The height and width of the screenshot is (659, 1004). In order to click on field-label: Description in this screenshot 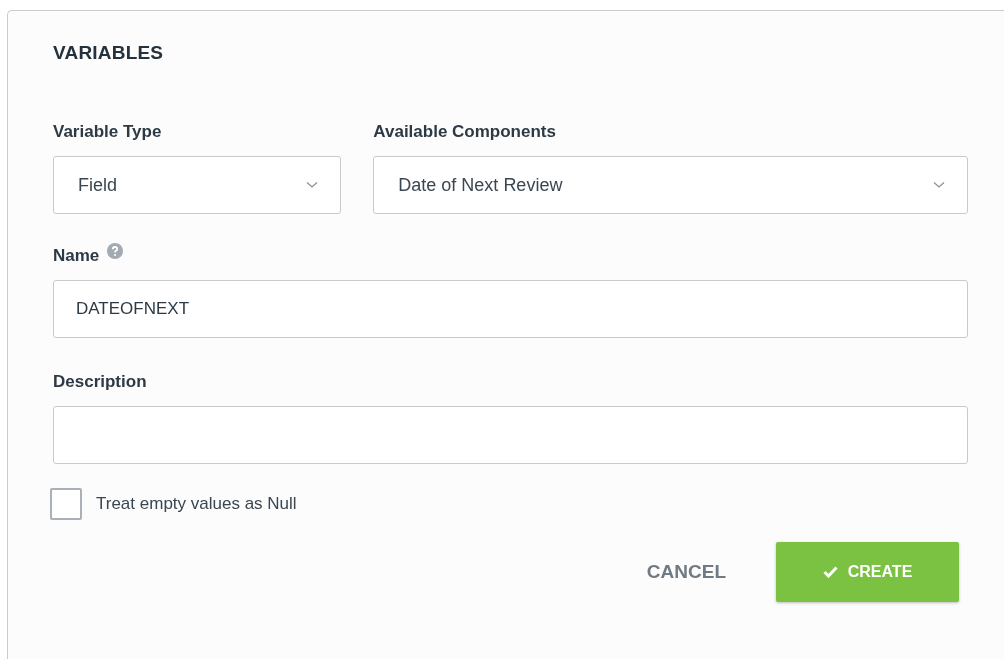, I will do `click(100, 382)`.